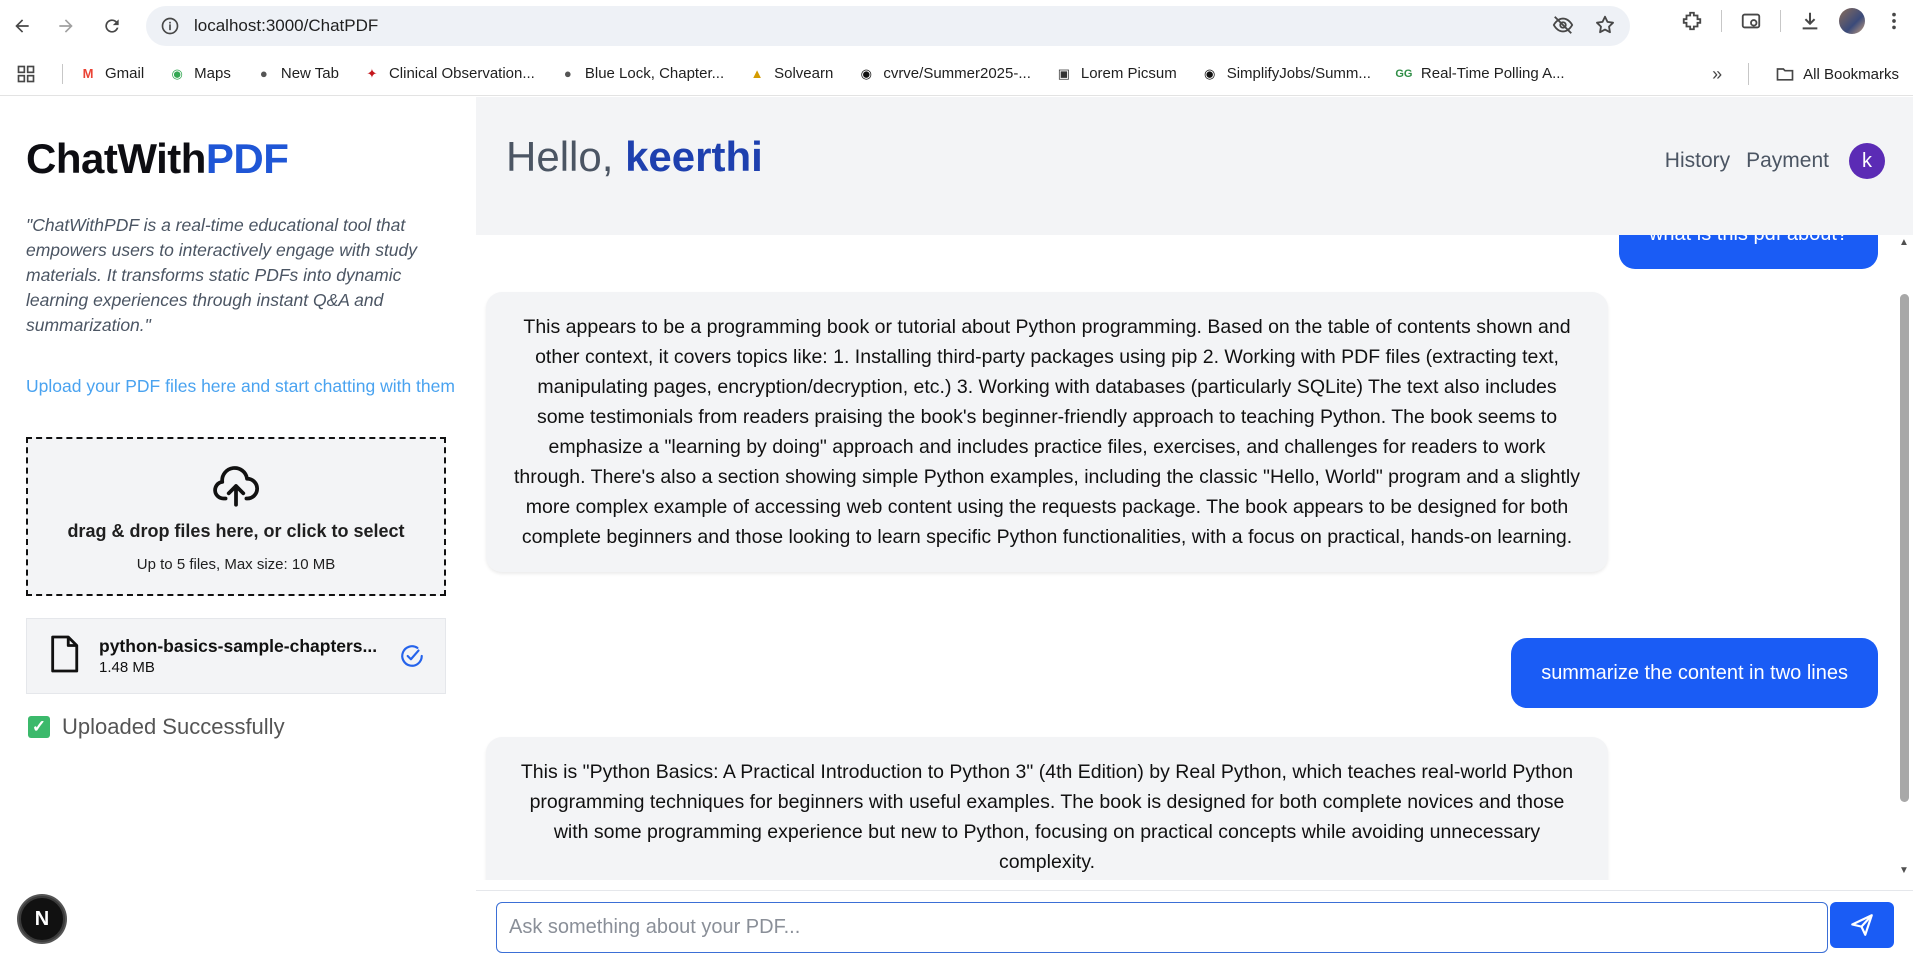 This screenshot has height=966, width=1913. I want to click on scroll-up-arrow-icon: ▲, so click(1904, 242).